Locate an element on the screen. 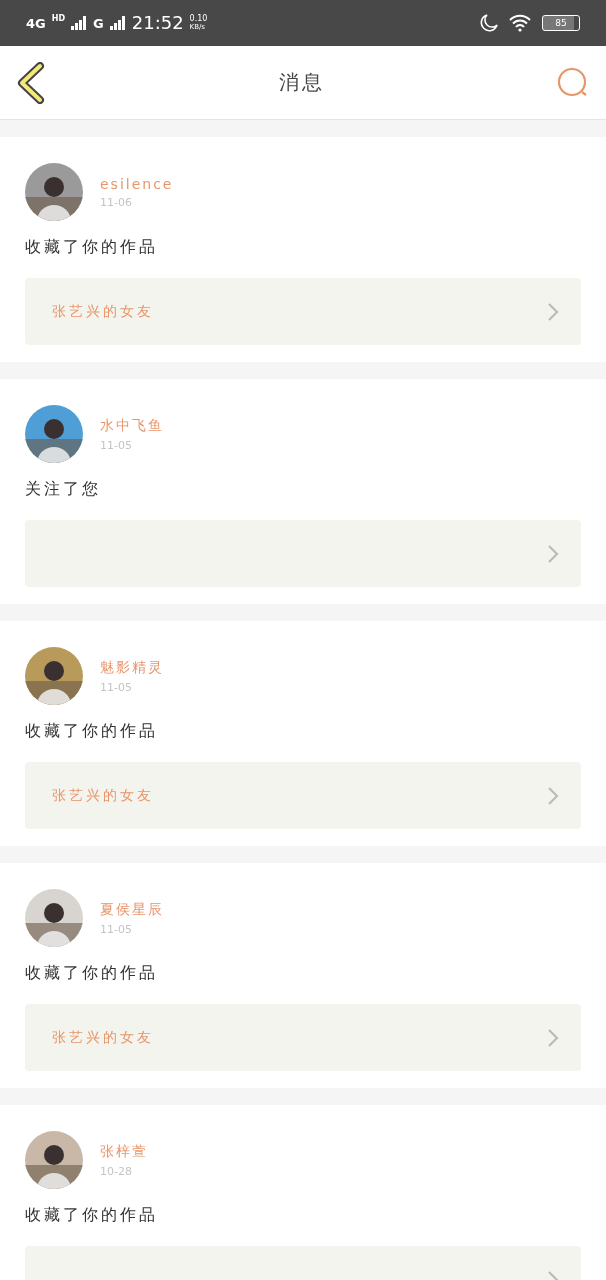 Image resolution: width=606 pixels, height=1280 pixels. wifi-icon is located at coordinates (520, 23).